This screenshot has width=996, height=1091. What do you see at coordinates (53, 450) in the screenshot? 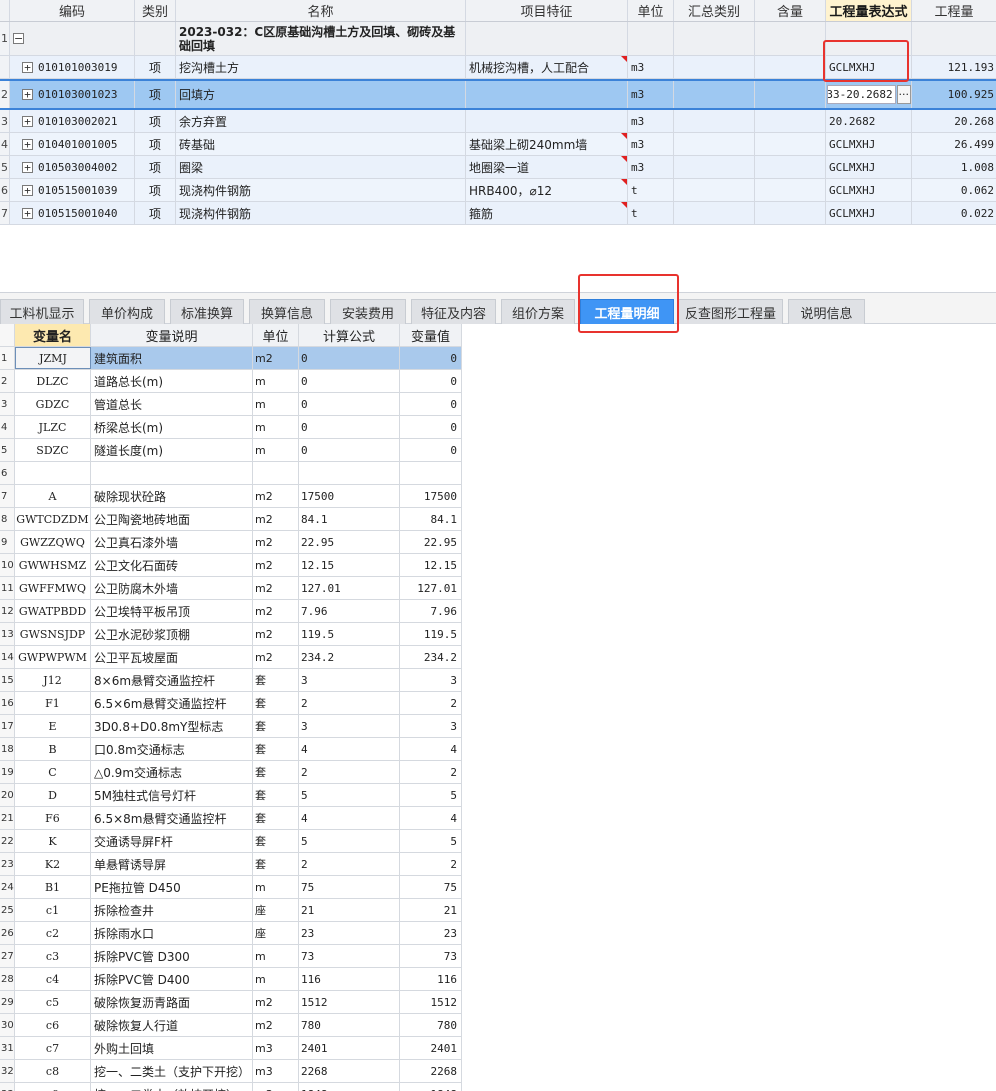
I see `variable-name: SDZC` at bounding box center [53, 450].